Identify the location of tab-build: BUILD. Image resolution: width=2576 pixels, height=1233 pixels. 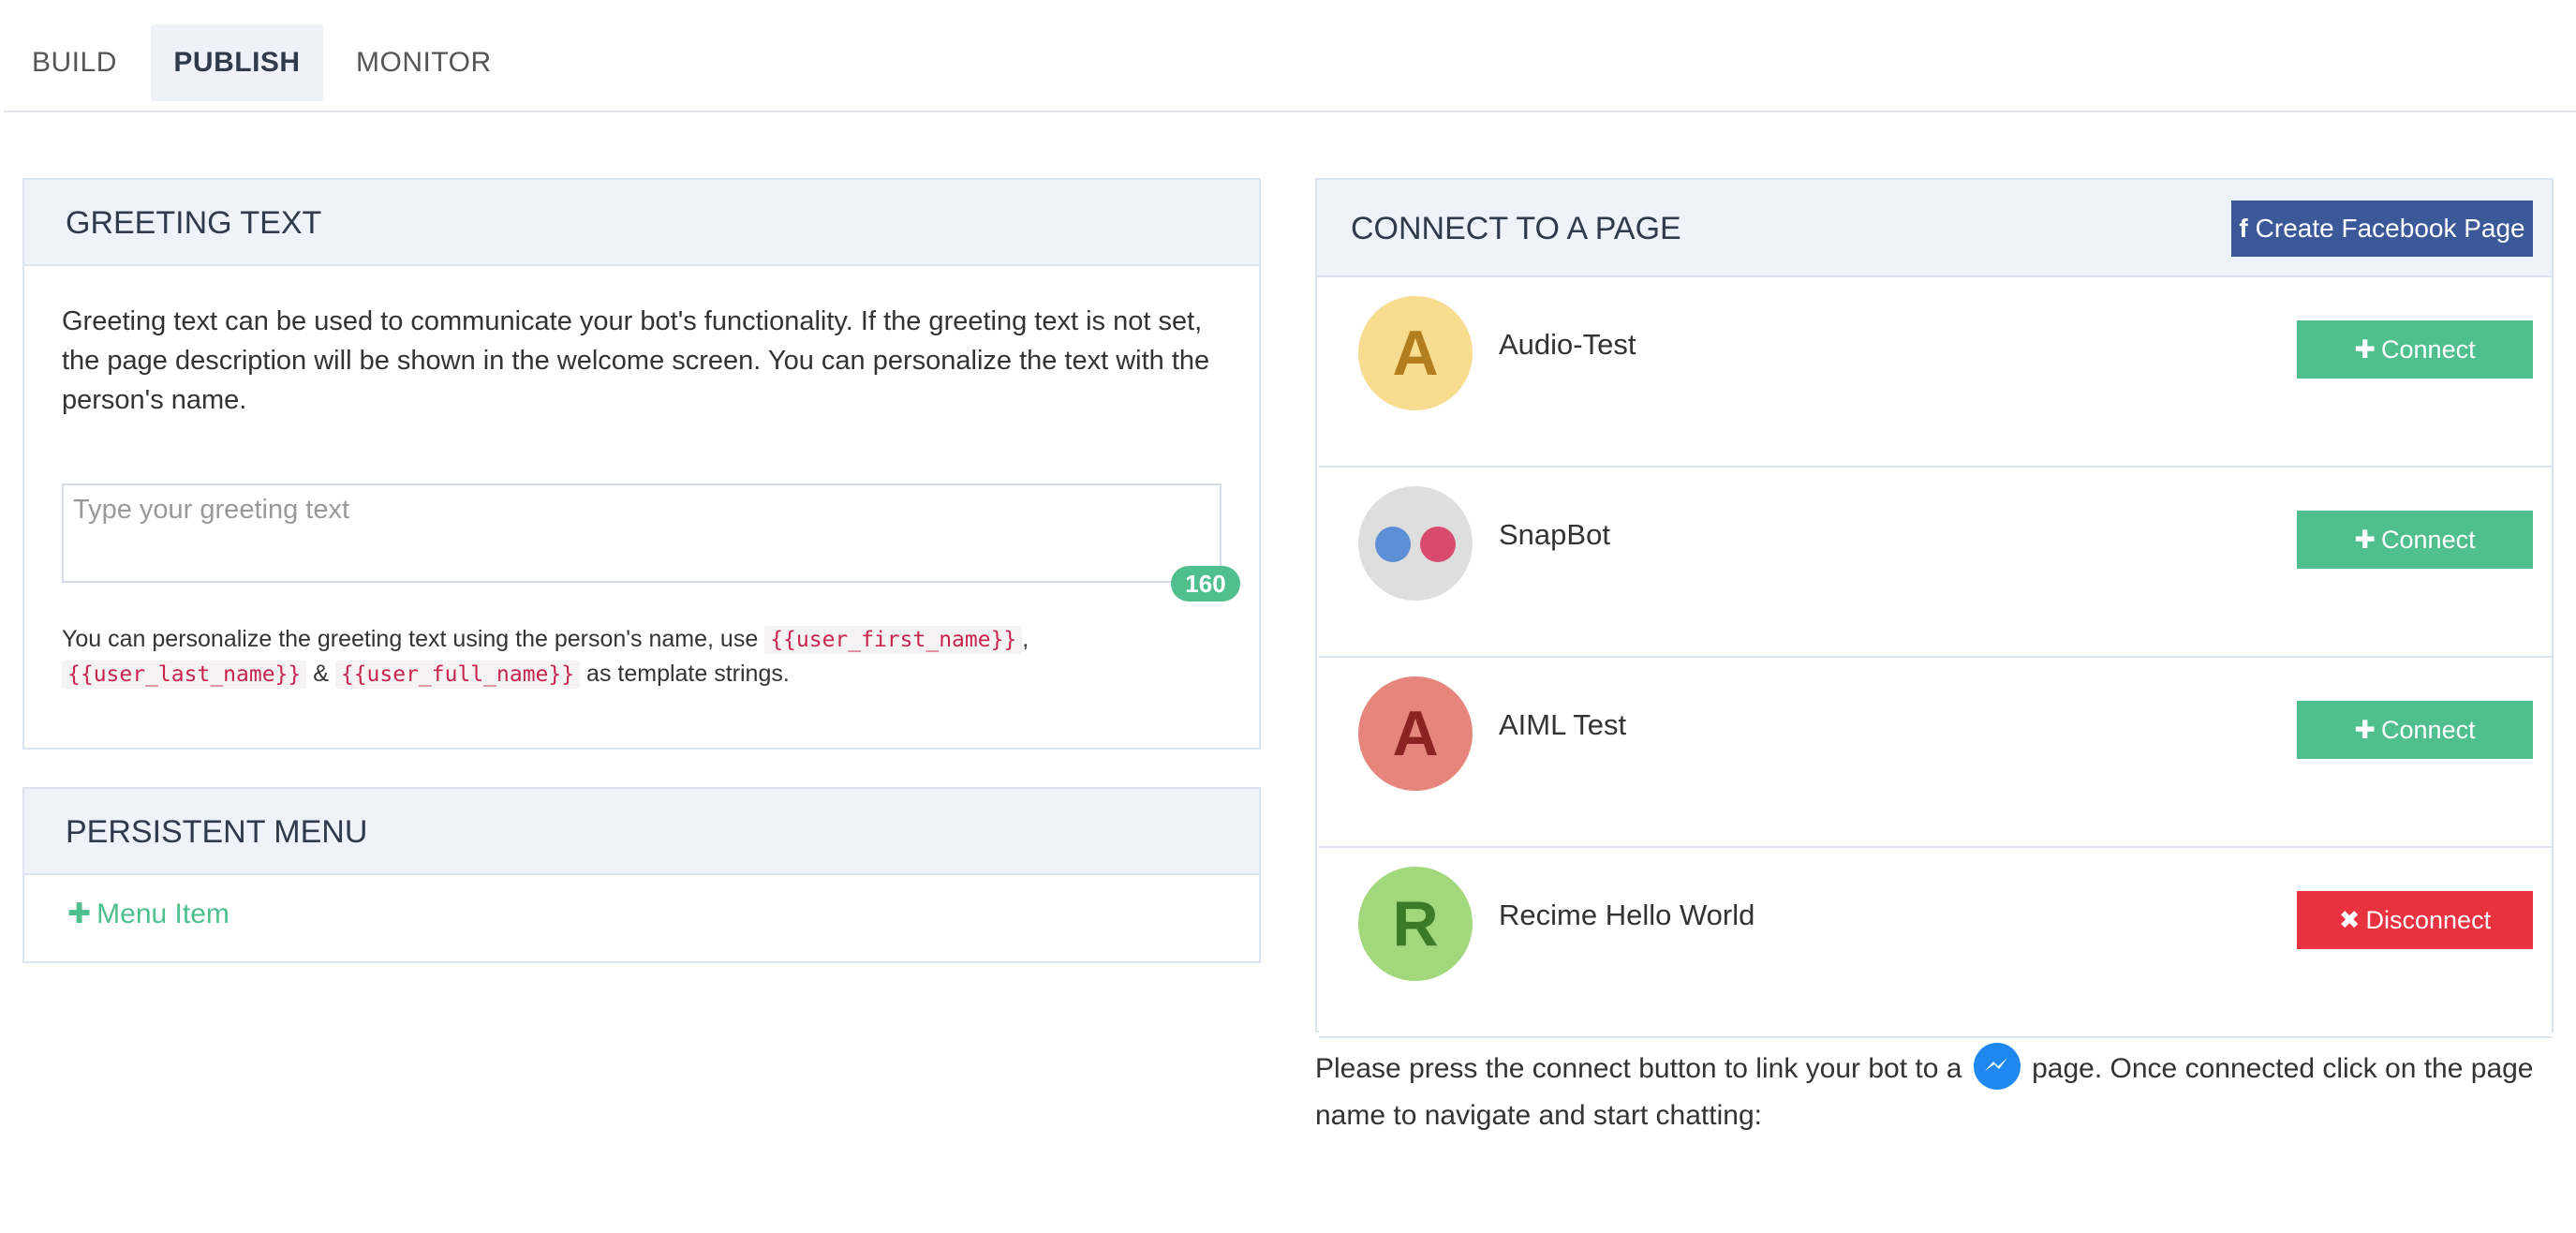
(74, 63).